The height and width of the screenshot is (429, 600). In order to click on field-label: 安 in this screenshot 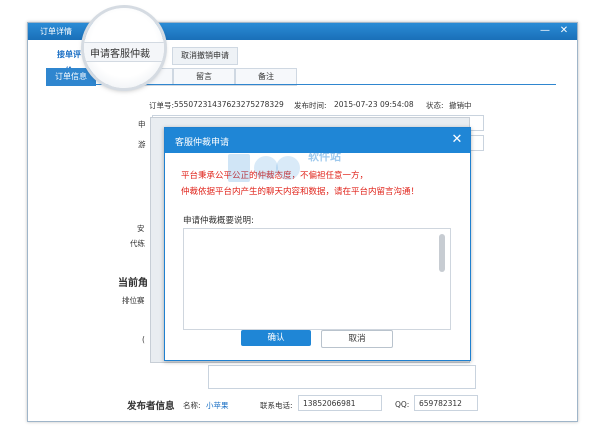, I will do `click(141, 228)`.